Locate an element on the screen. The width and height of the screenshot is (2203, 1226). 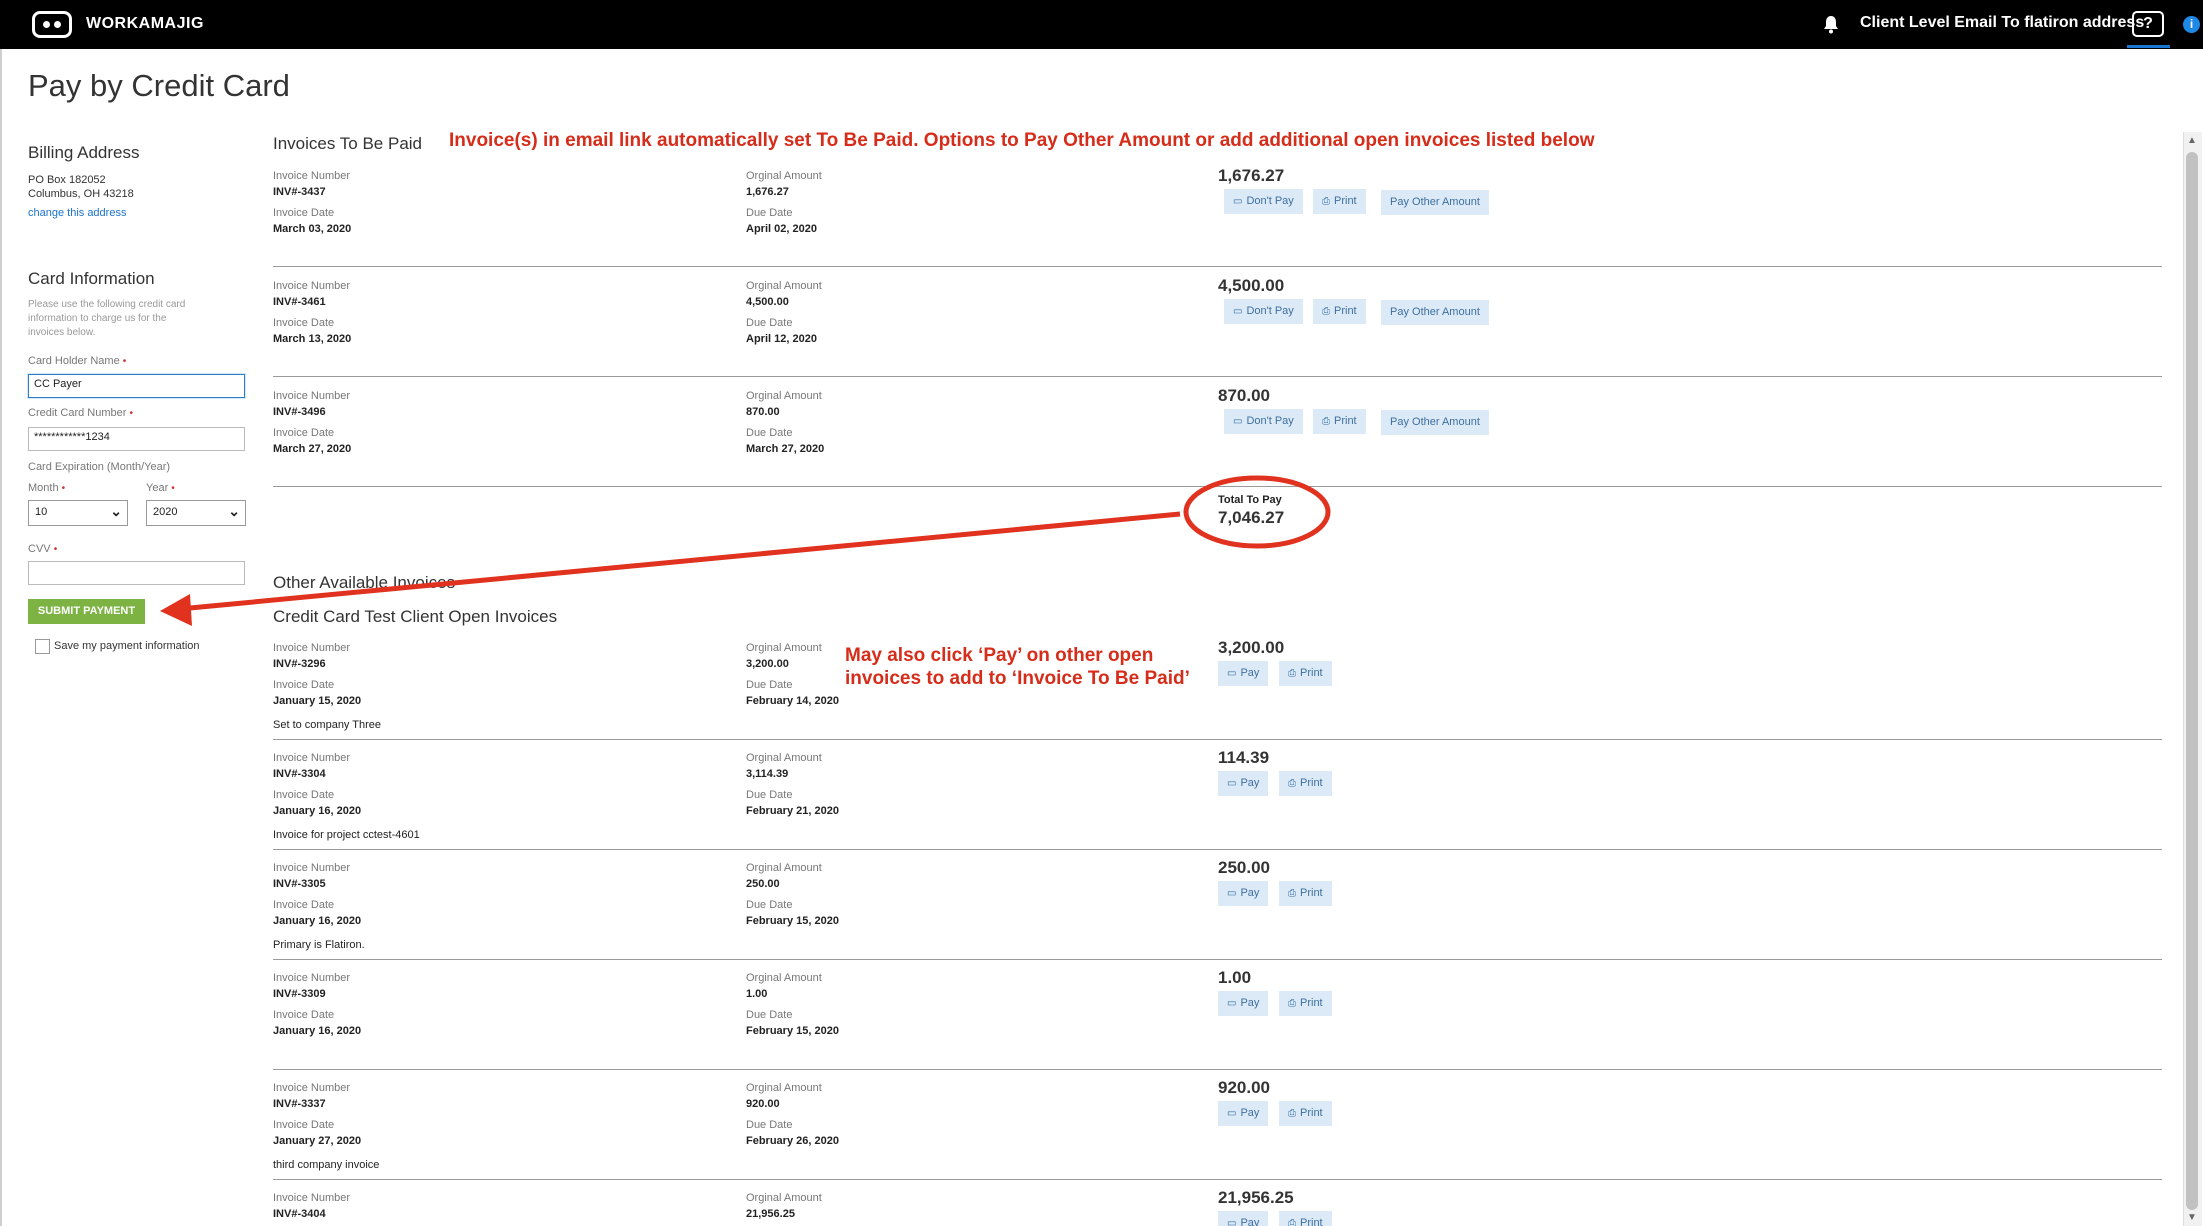
annotation-arrow-head is located at coordinates (176, 610).